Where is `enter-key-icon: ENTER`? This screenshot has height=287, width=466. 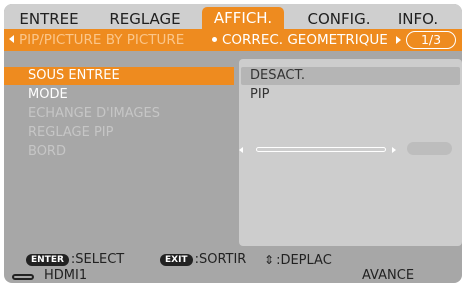 enter-key-icon: ENTER is located at coordinates (47, 259).